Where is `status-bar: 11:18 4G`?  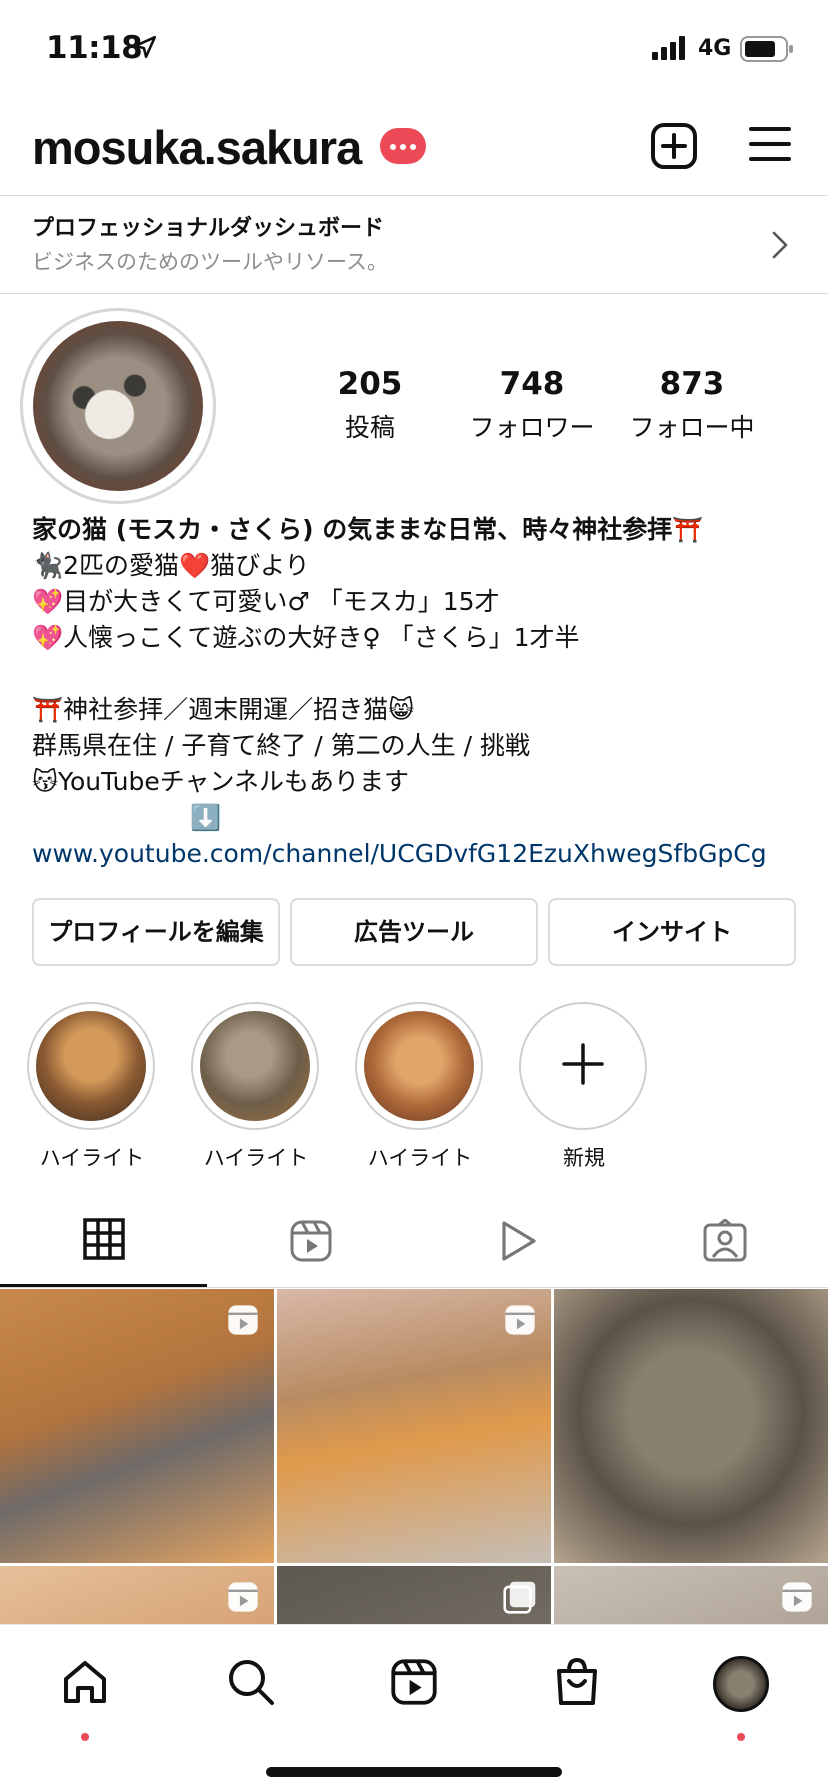 status-bar: 11:18 4G is located at coordinates (414, 50).